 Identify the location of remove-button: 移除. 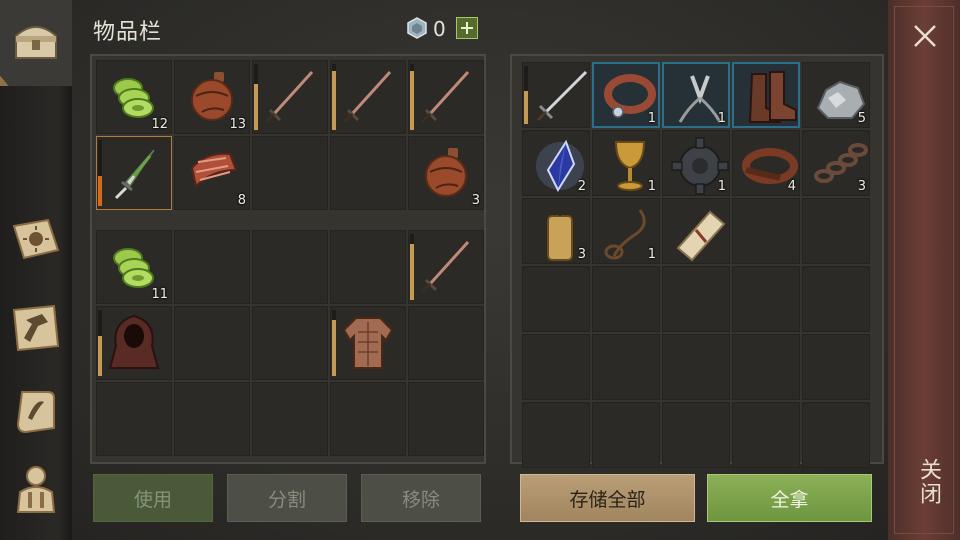
(421, 498).